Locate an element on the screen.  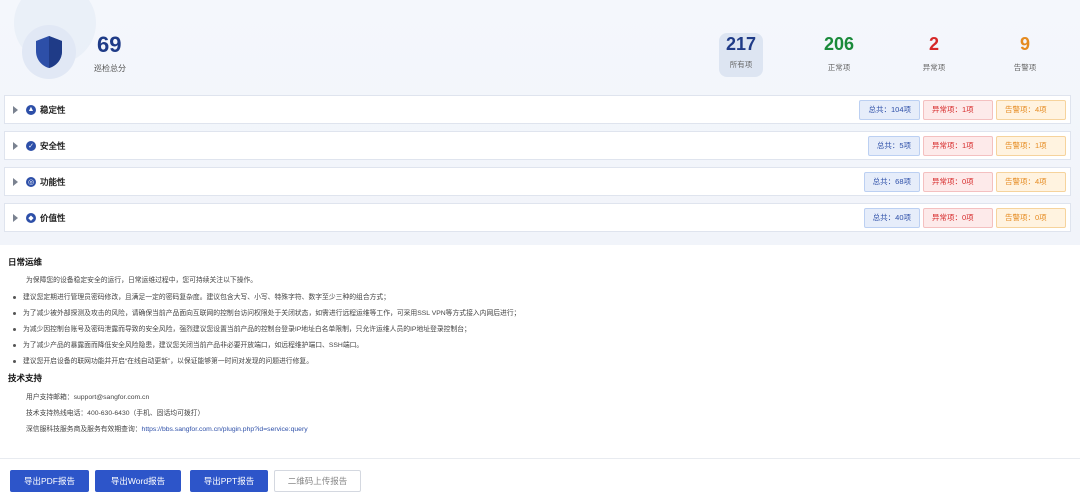
stat-normal-items: 206 正常项 is located at coordinates (839, 53).